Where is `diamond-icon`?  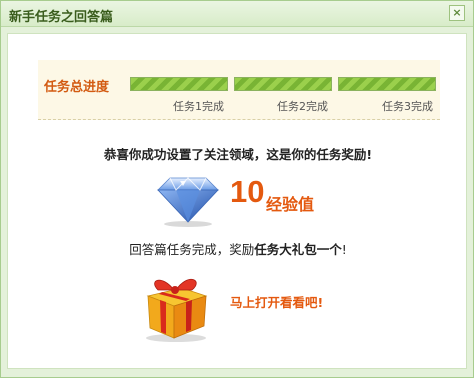 diamond-icon is located at coordinates (188, 202).